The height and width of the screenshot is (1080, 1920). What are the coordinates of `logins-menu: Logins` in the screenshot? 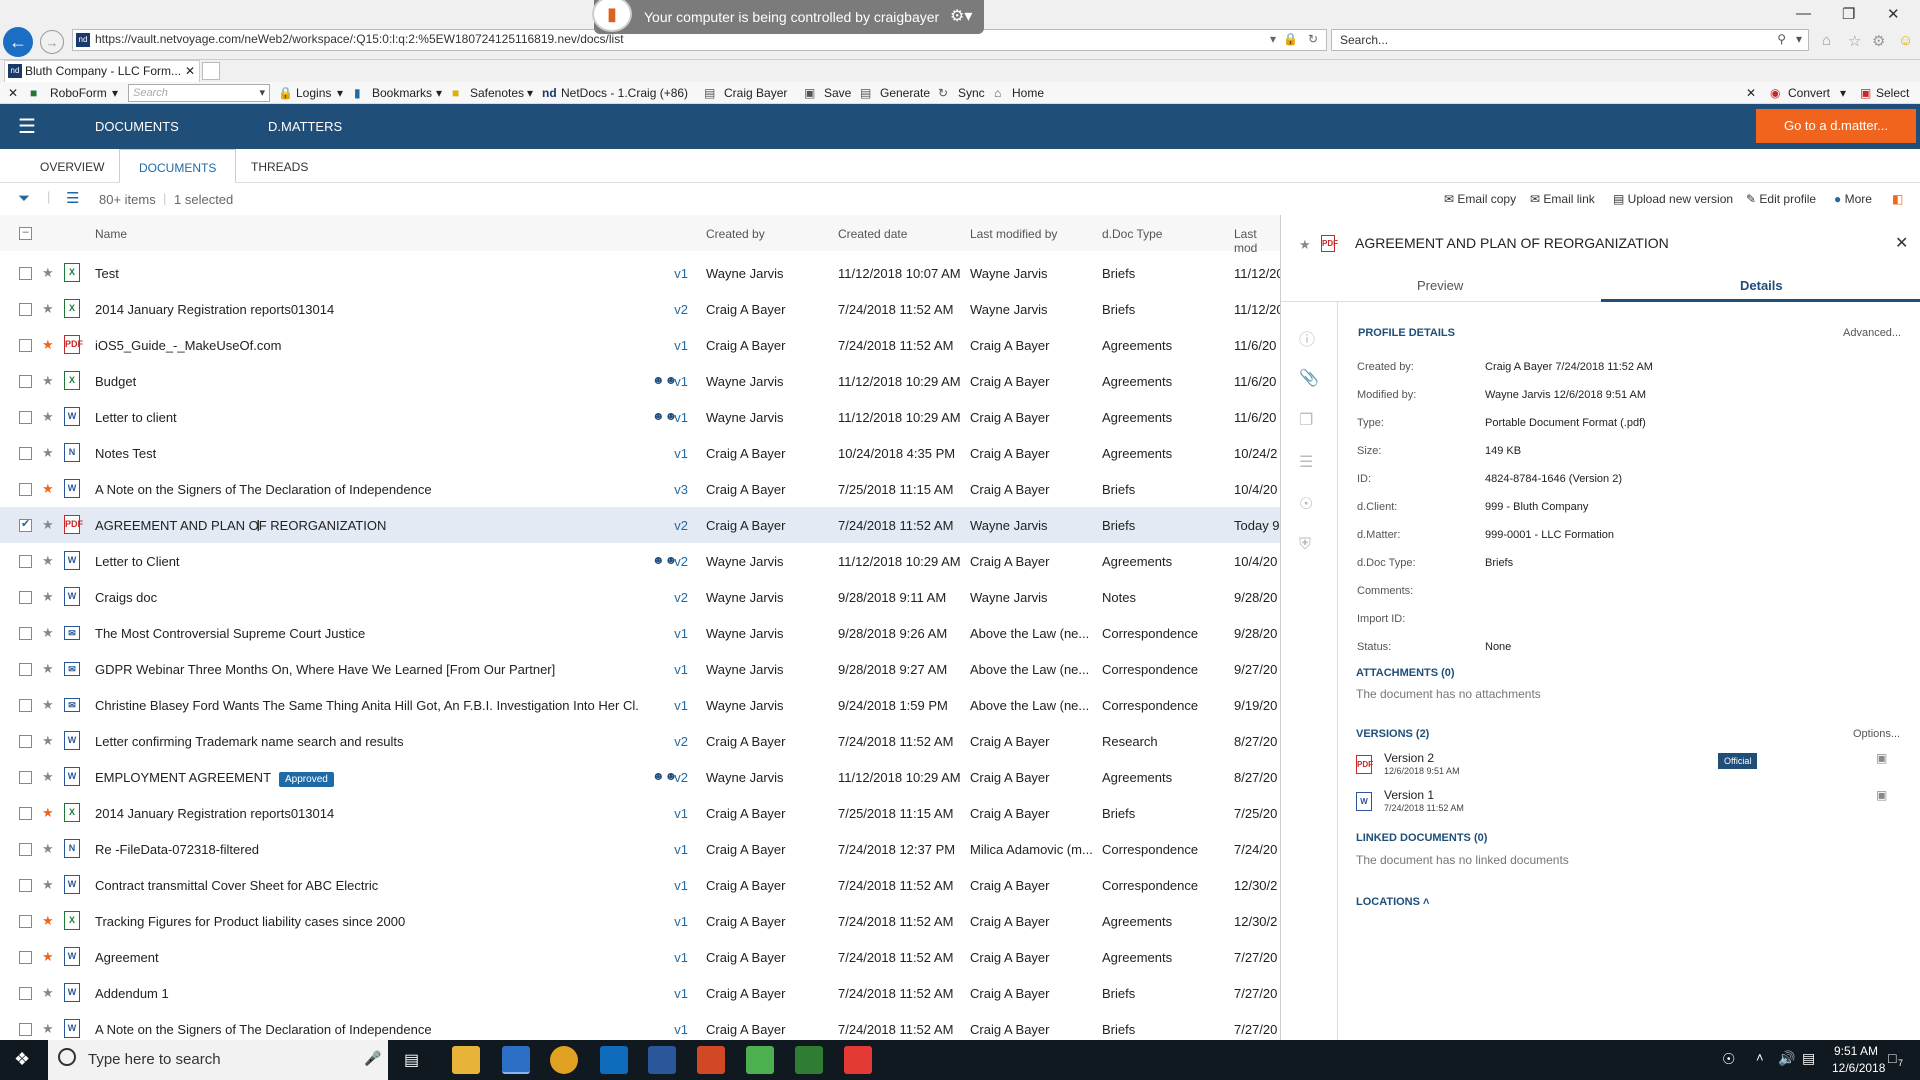 It's located at (313, 93).